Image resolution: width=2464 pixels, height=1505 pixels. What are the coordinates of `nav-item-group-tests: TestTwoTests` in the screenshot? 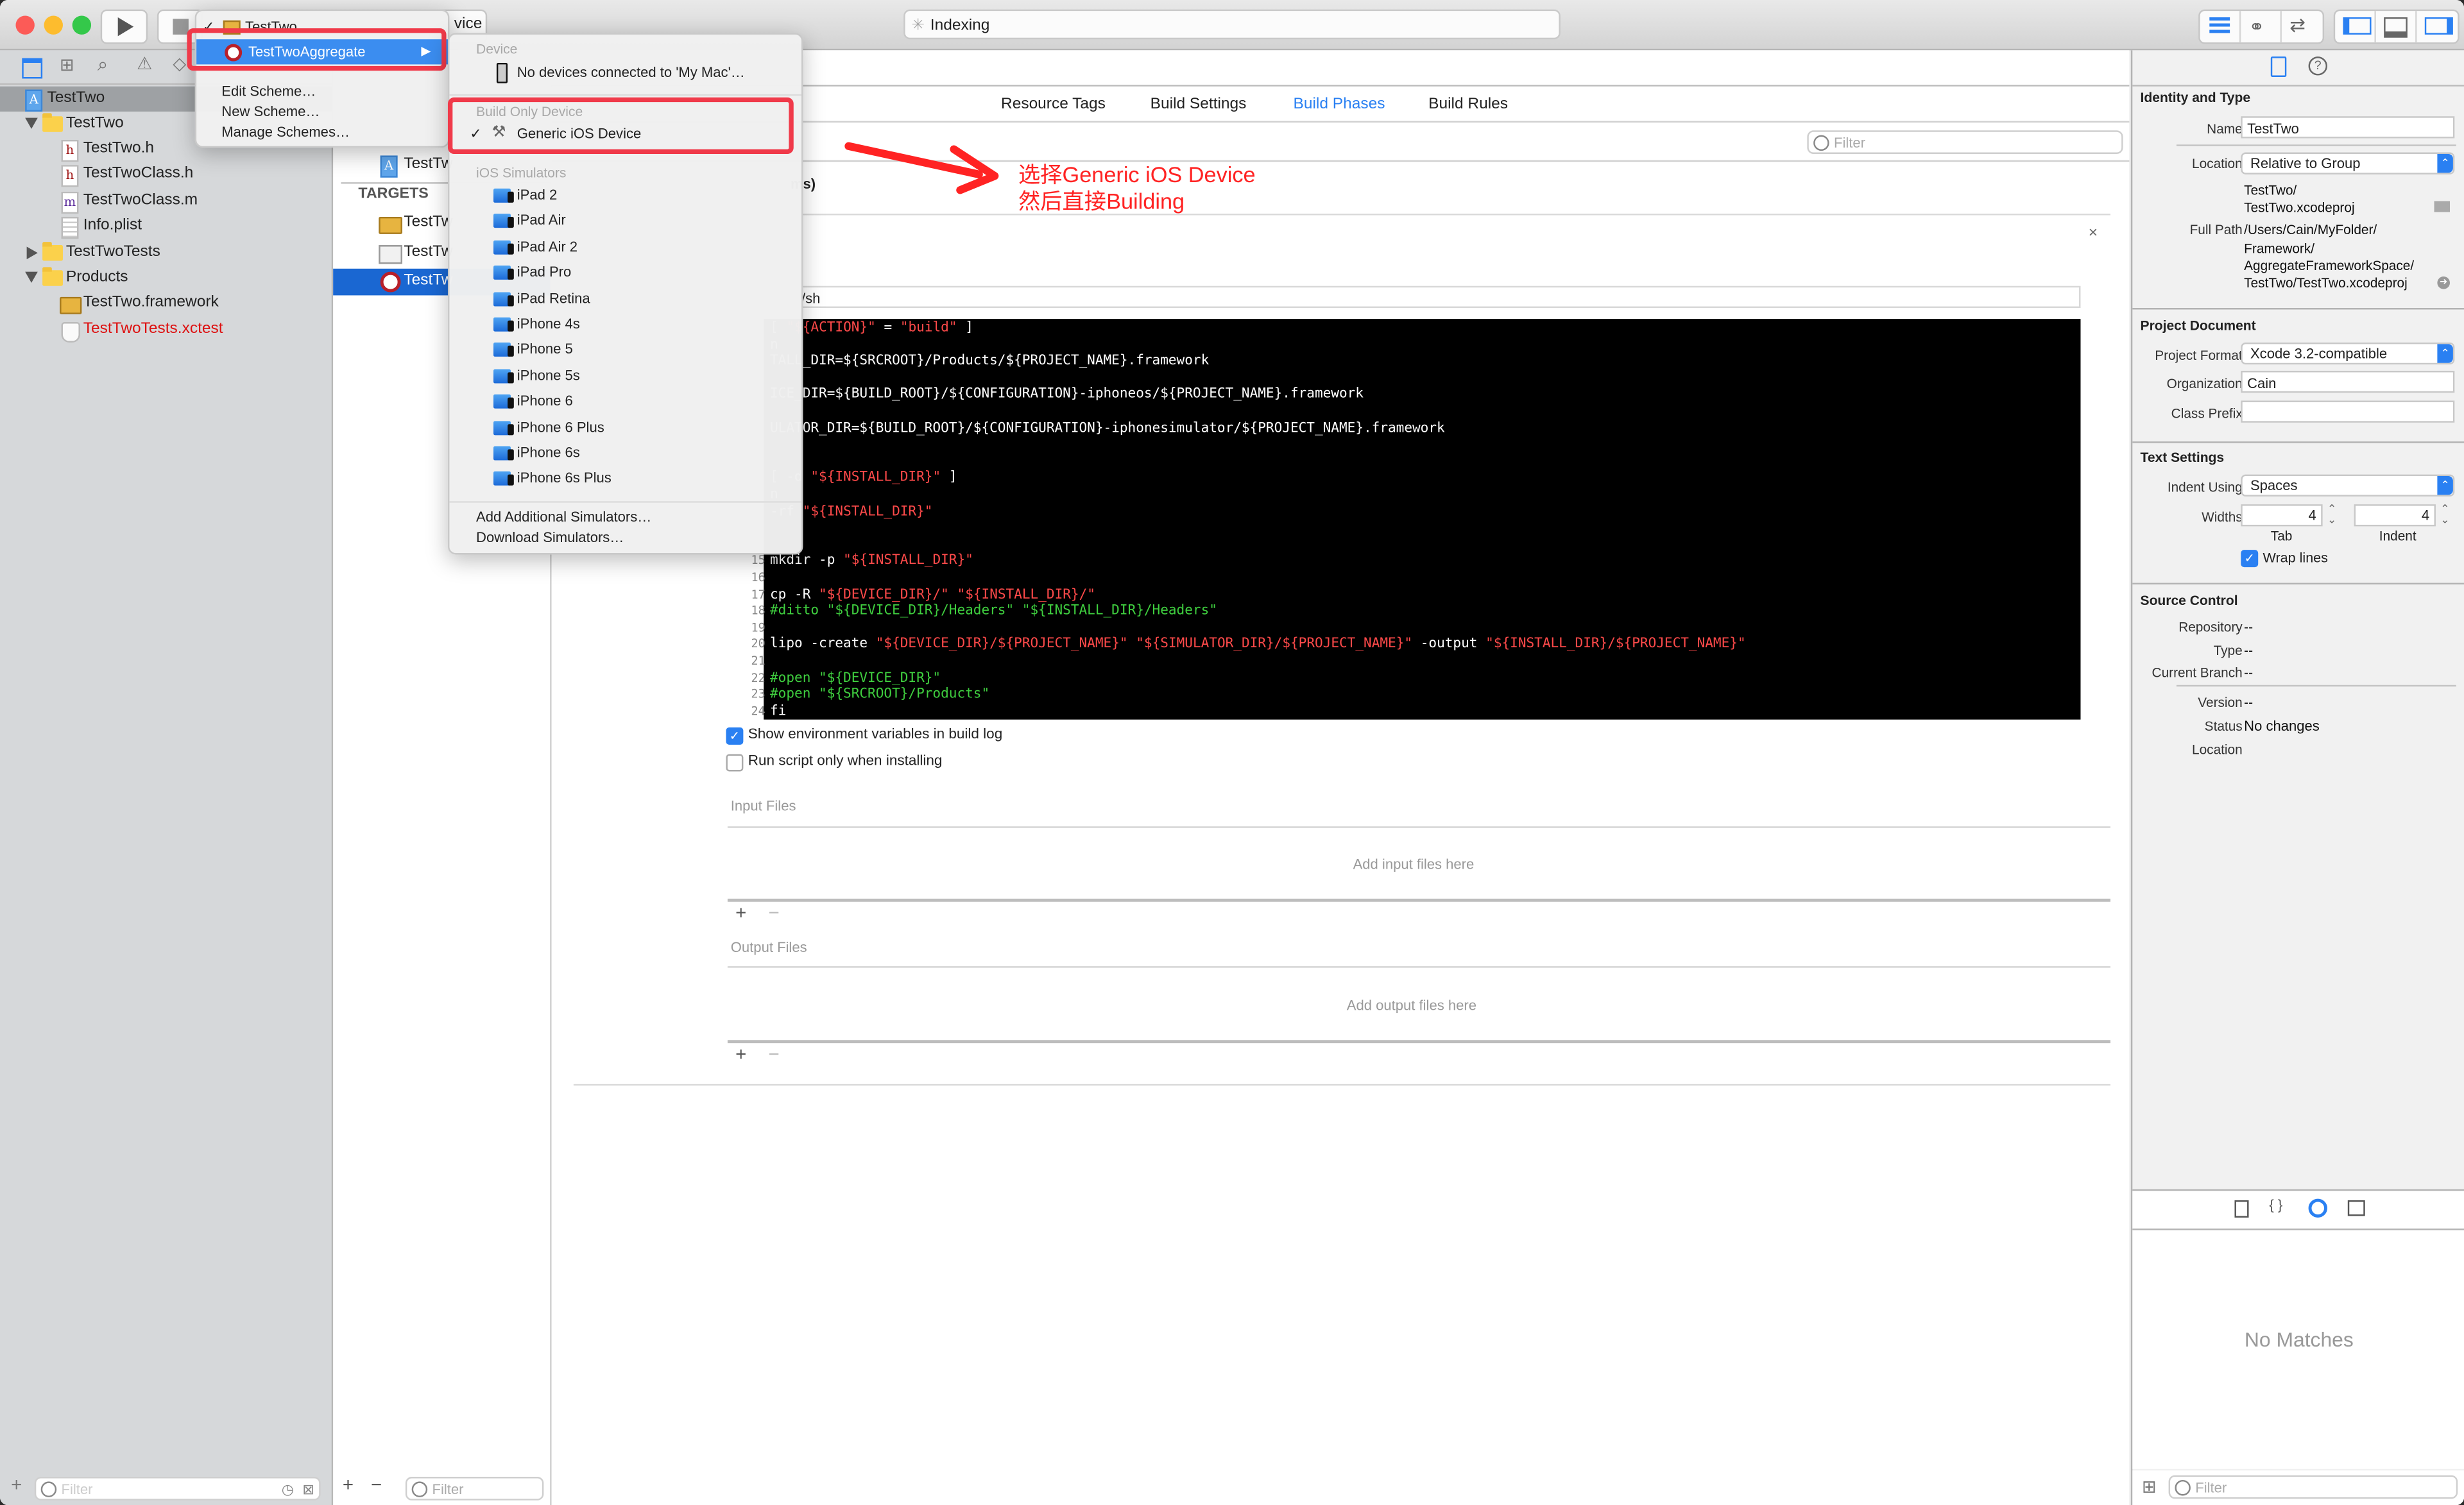 It's located at (166, 253).